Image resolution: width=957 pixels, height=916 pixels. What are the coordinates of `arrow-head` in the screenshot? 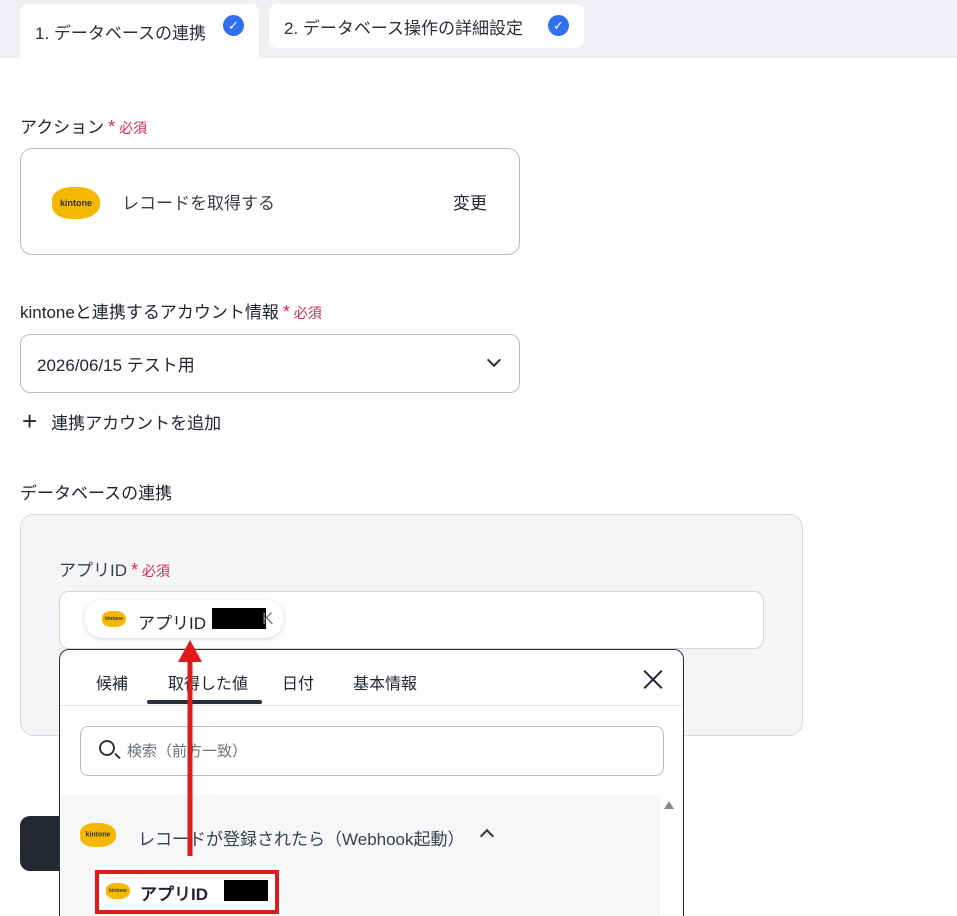 It's located at (190, 651).